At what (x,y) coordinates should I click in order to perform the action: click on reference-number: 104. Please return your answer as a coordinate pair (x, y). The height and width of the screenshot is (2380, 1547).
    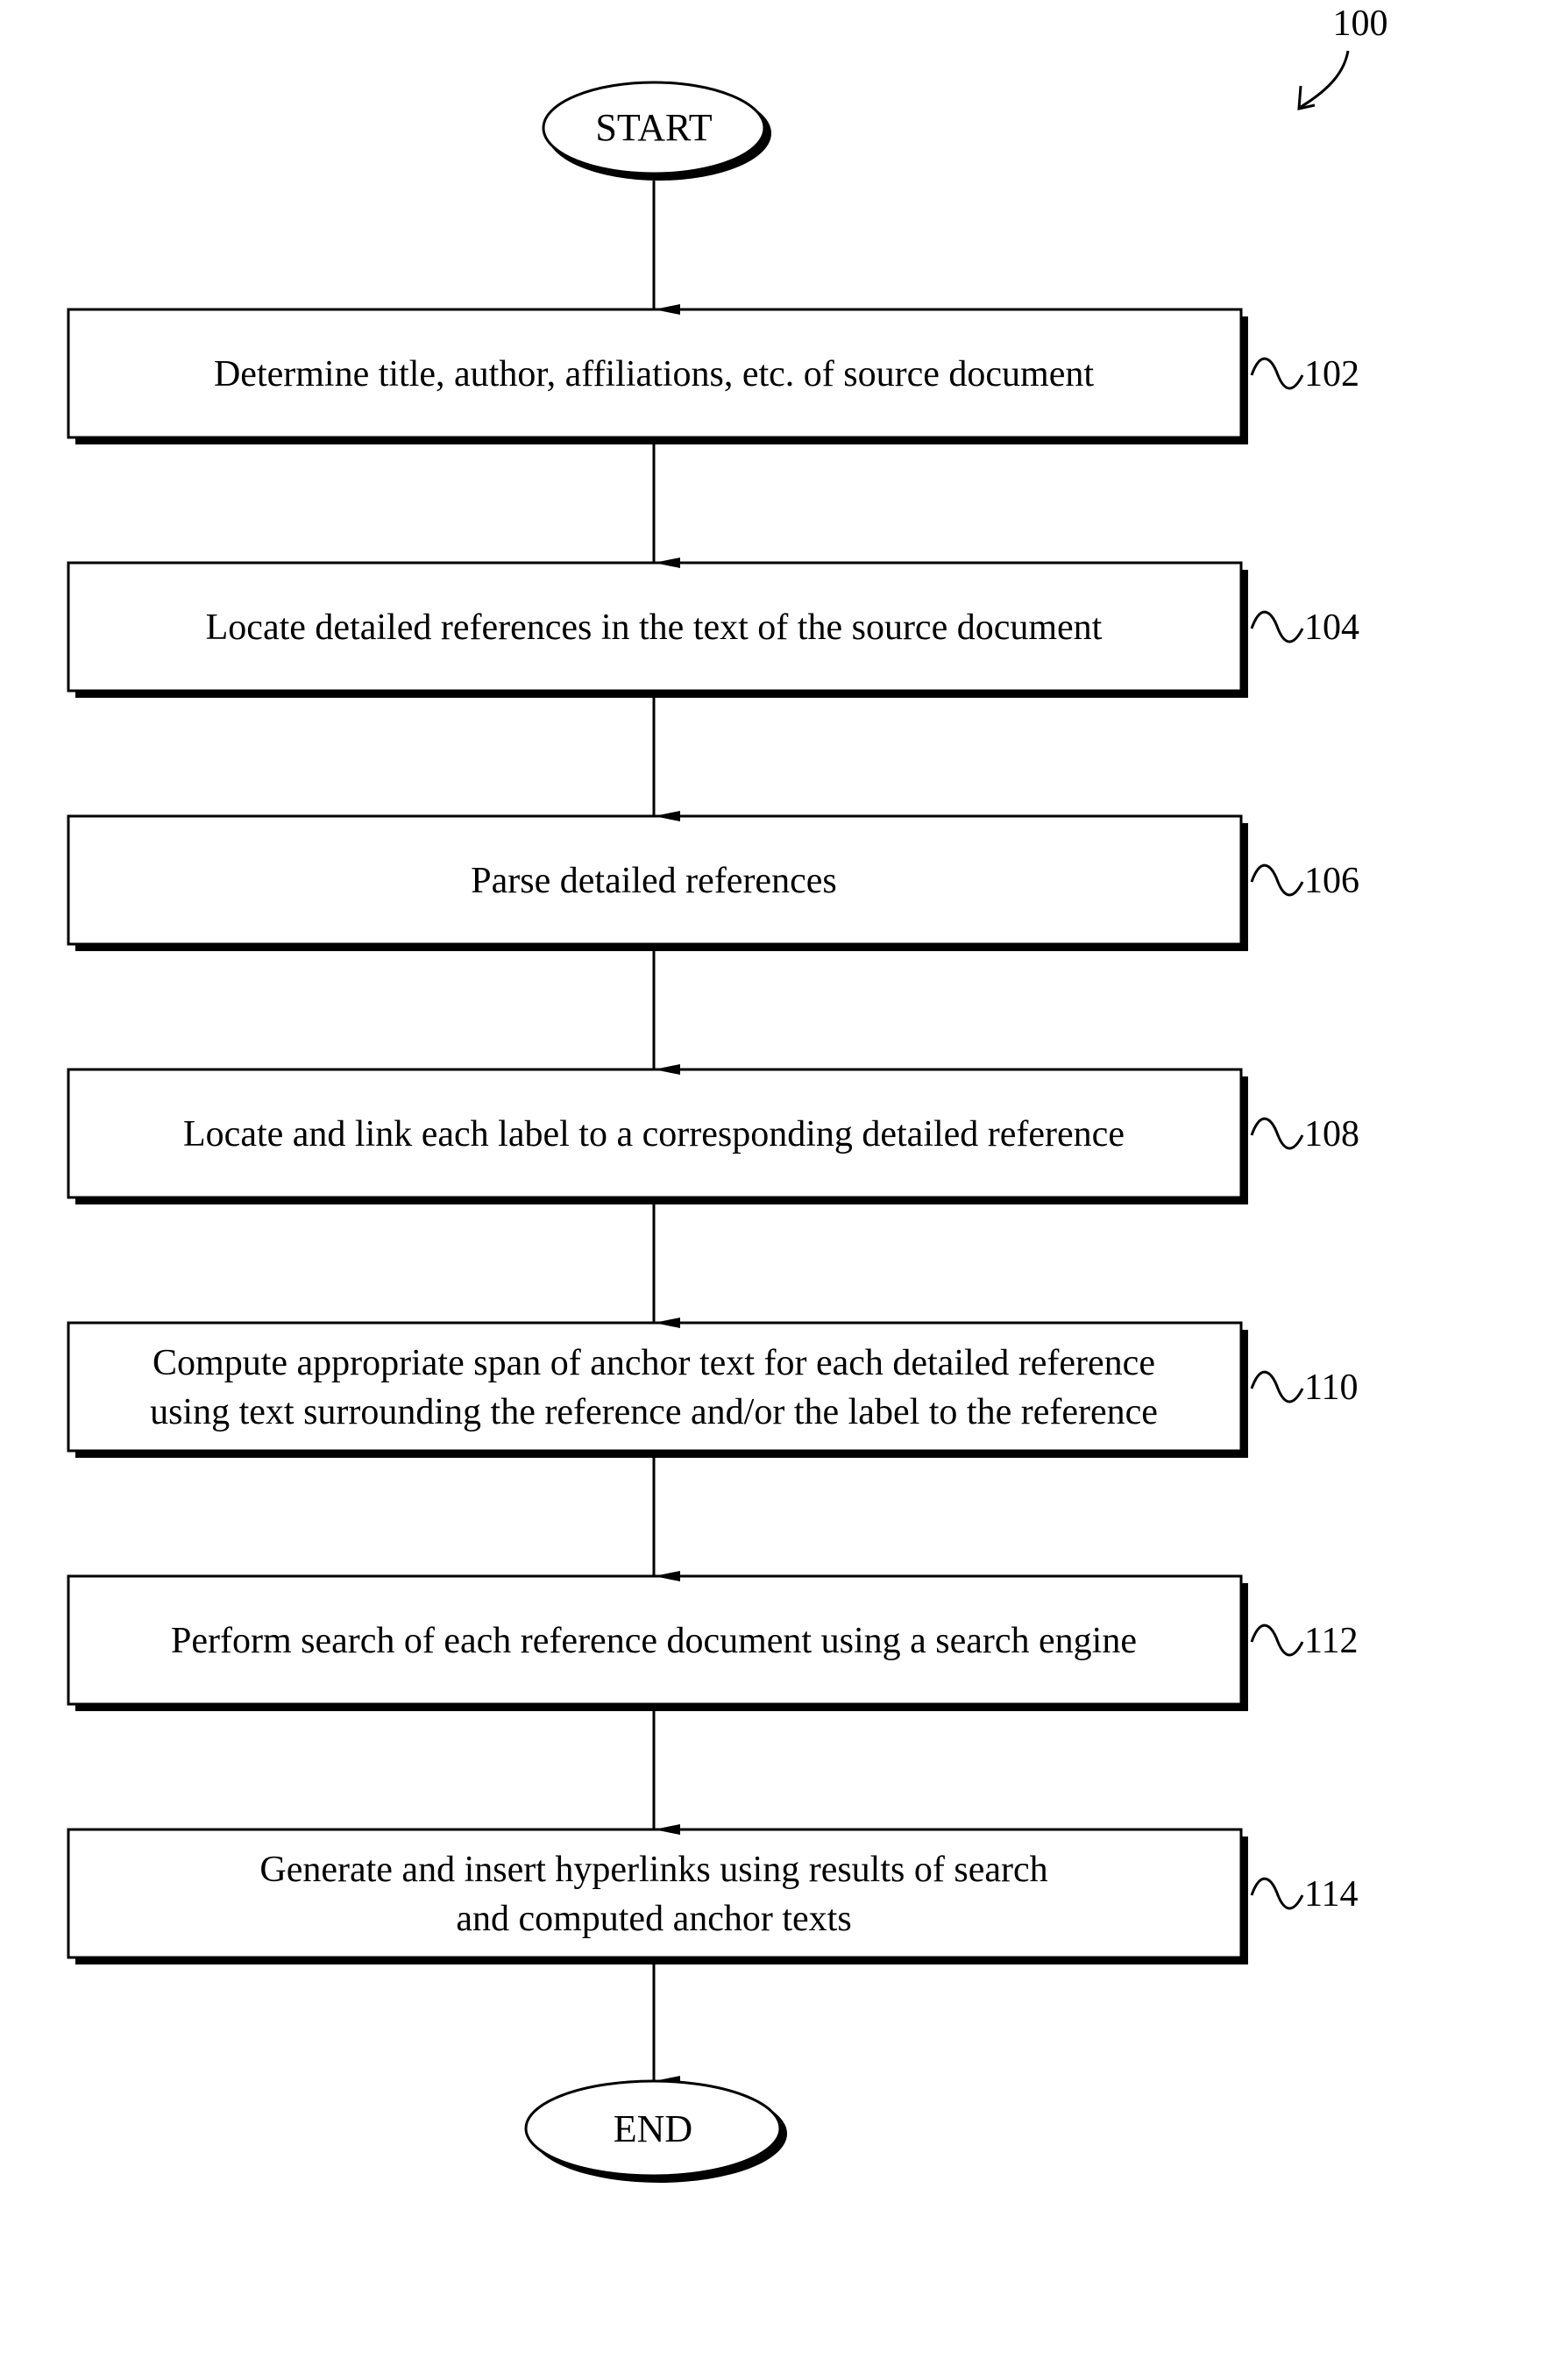
    Looking at the image, I should click on (1331, 627).